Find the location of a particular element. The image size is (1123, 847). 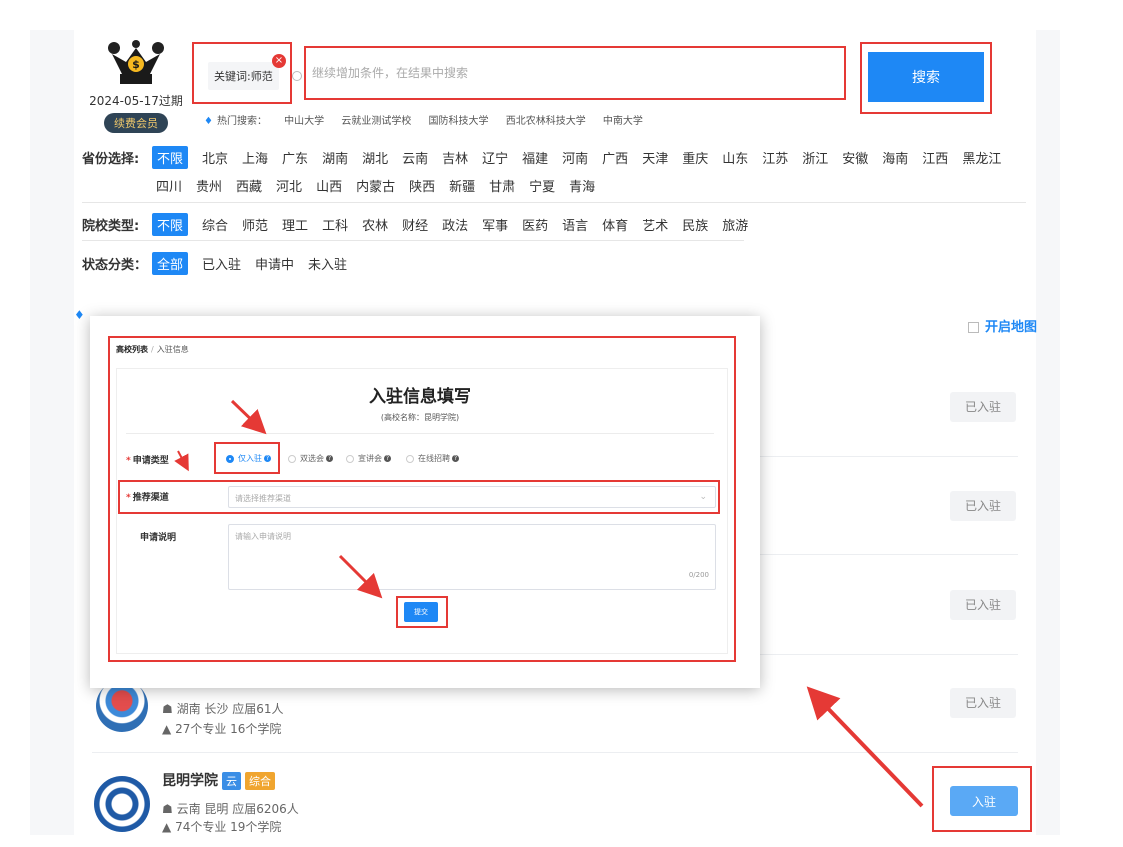

province-option: 陕西 is located at coordinates (422, 185).